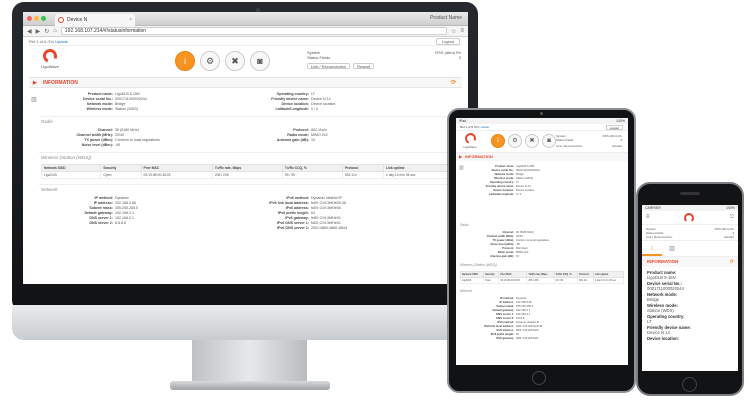 Image resolution: width=749 pixels, height=401 pixels. I want to click on info-value: 15, so click(313, 140).